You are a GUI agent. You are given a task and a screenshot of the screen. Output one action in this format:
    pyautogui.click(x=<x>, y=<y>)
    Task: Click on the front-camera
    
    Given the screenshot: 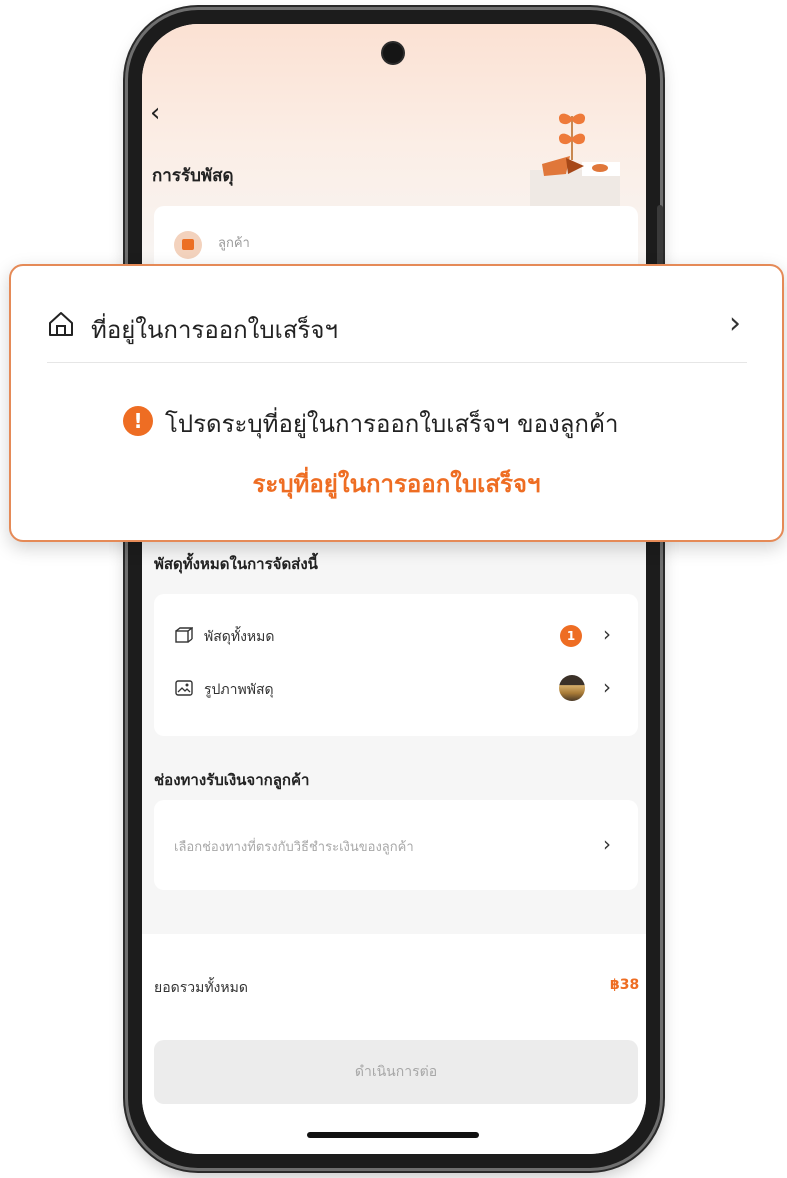 What is the action you would take?
    pyautogui.click(x=393, y=53)
    